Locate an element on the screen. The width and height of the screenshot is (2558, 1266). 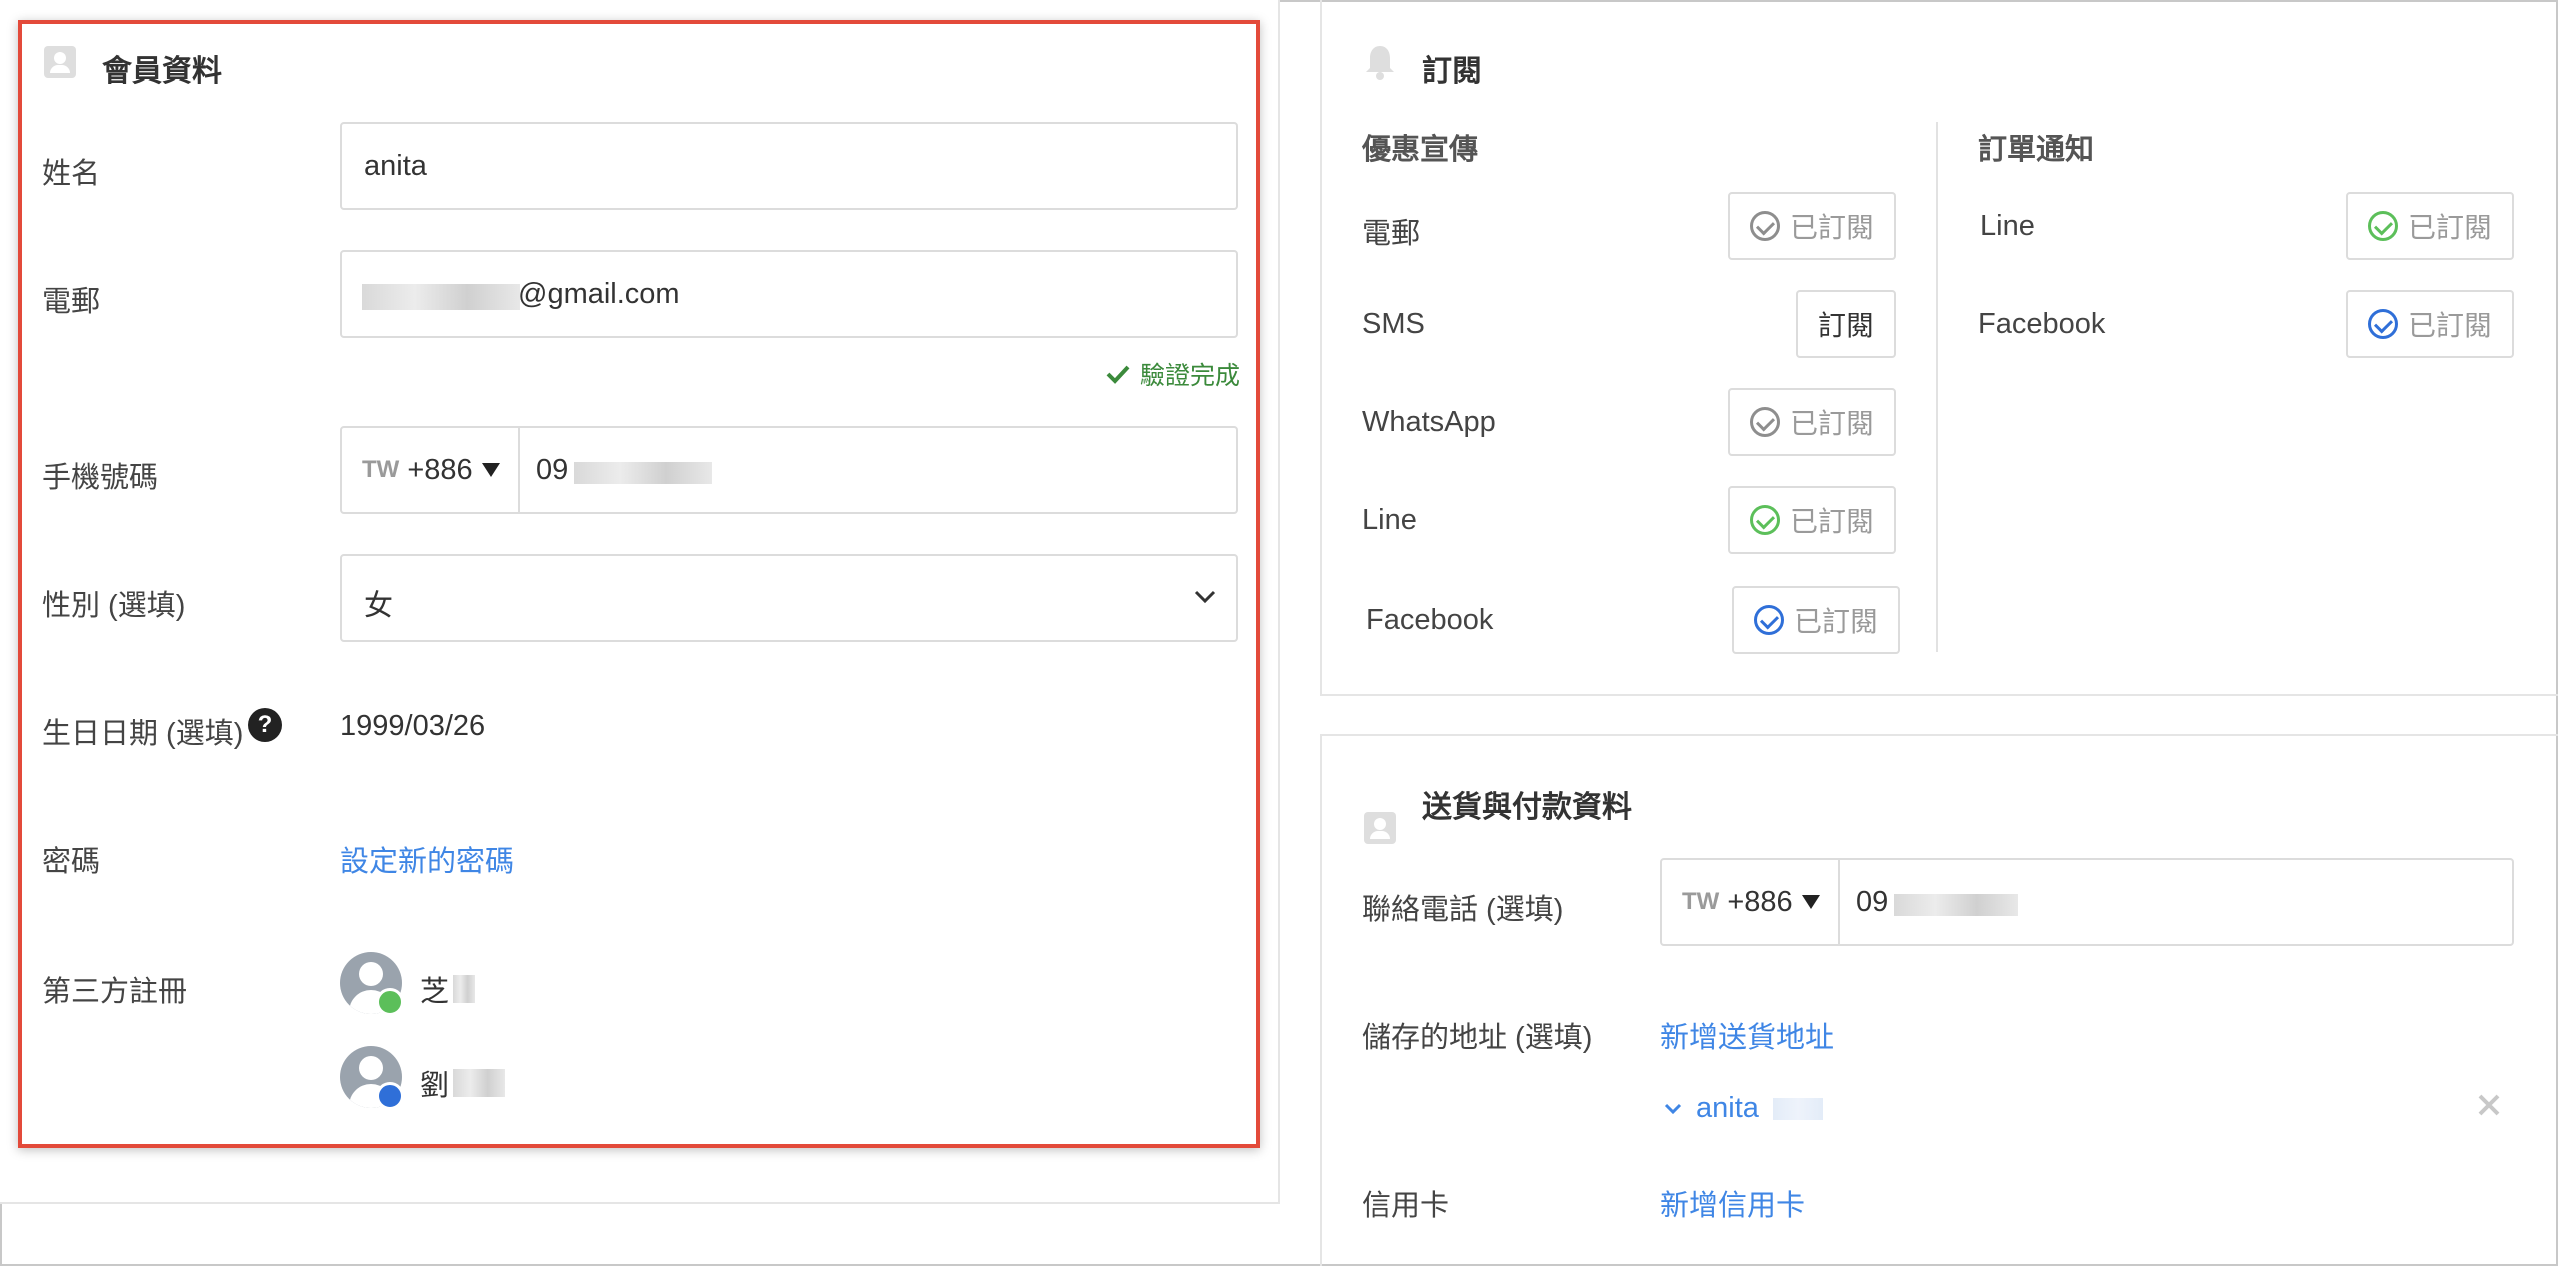
promo-email-label: 電郵 is located at coordinates (1391, 234).